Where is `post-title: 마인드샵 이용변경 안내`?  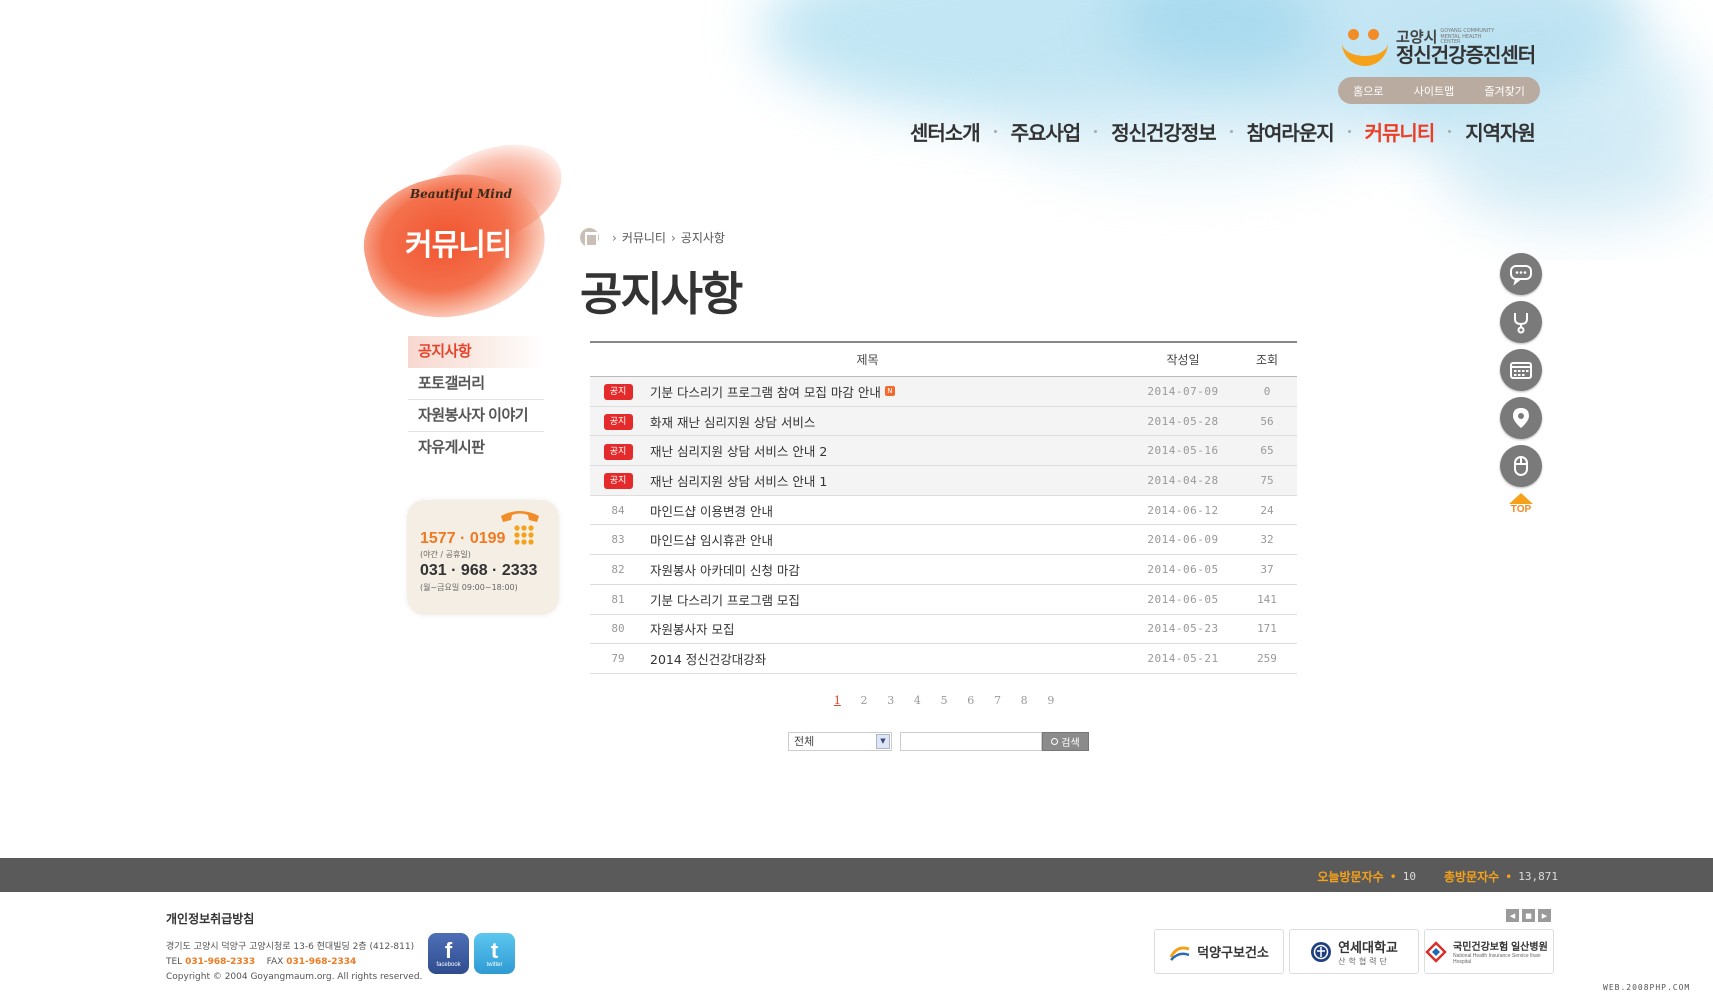
post-title: 마인드샵 이용변경 안내 is located at coordinates (711, 510).